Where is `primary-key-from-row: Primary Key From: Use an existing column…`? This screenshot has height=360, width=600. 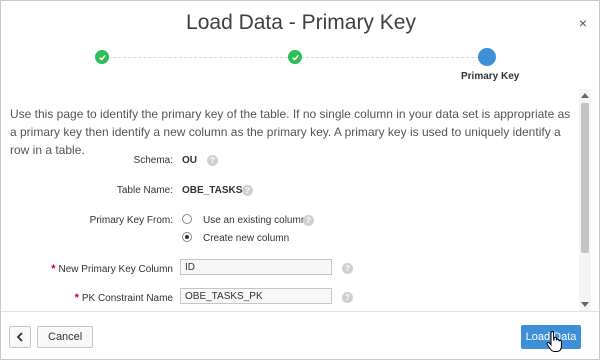
primary-key-from-row: Primary Key From: Use an existing column… is located at coordinates (290, 233).